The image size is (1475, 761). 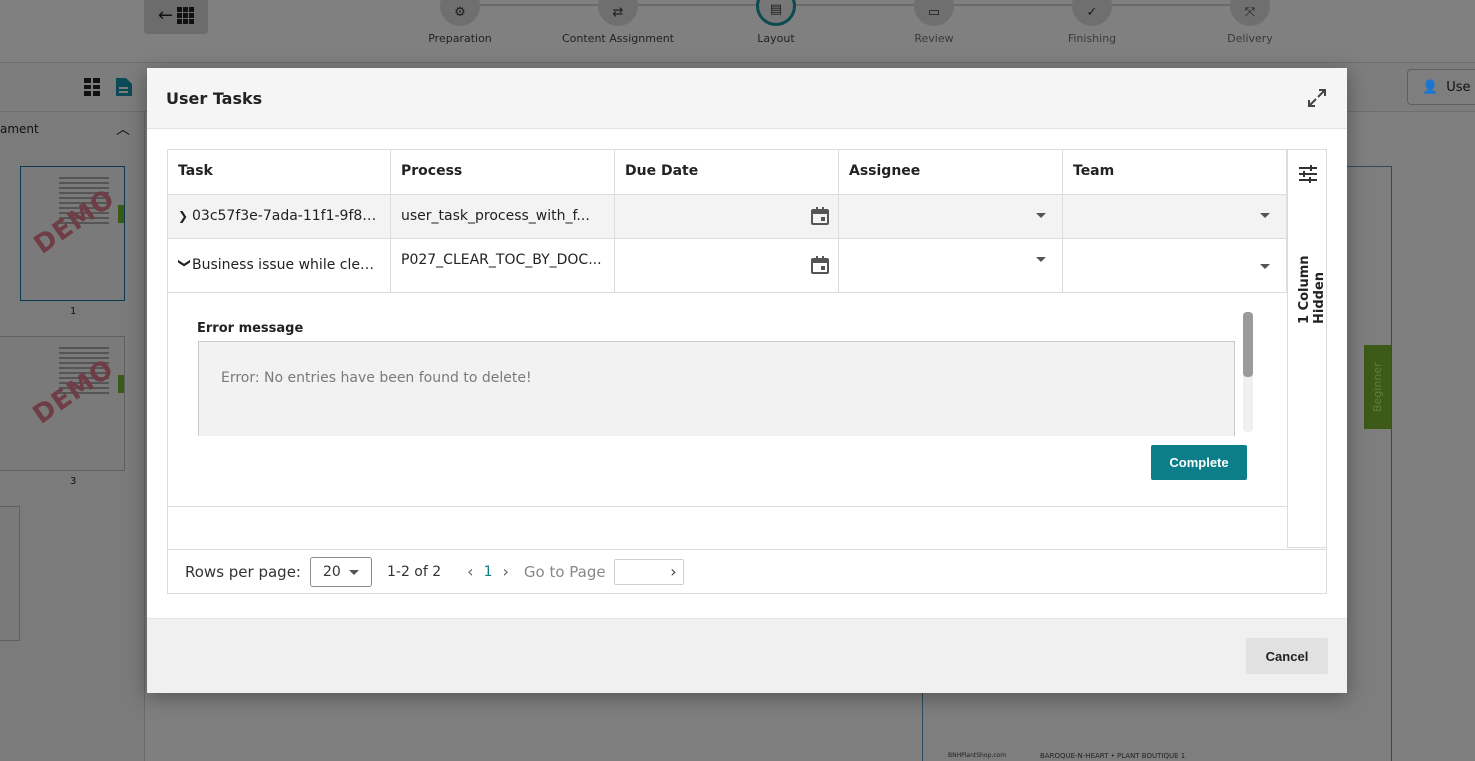 What do you see at coordinates (165, 15) in the screenshot?
I see `arrow-left-icon: ←` at bounding box center [165, 15].